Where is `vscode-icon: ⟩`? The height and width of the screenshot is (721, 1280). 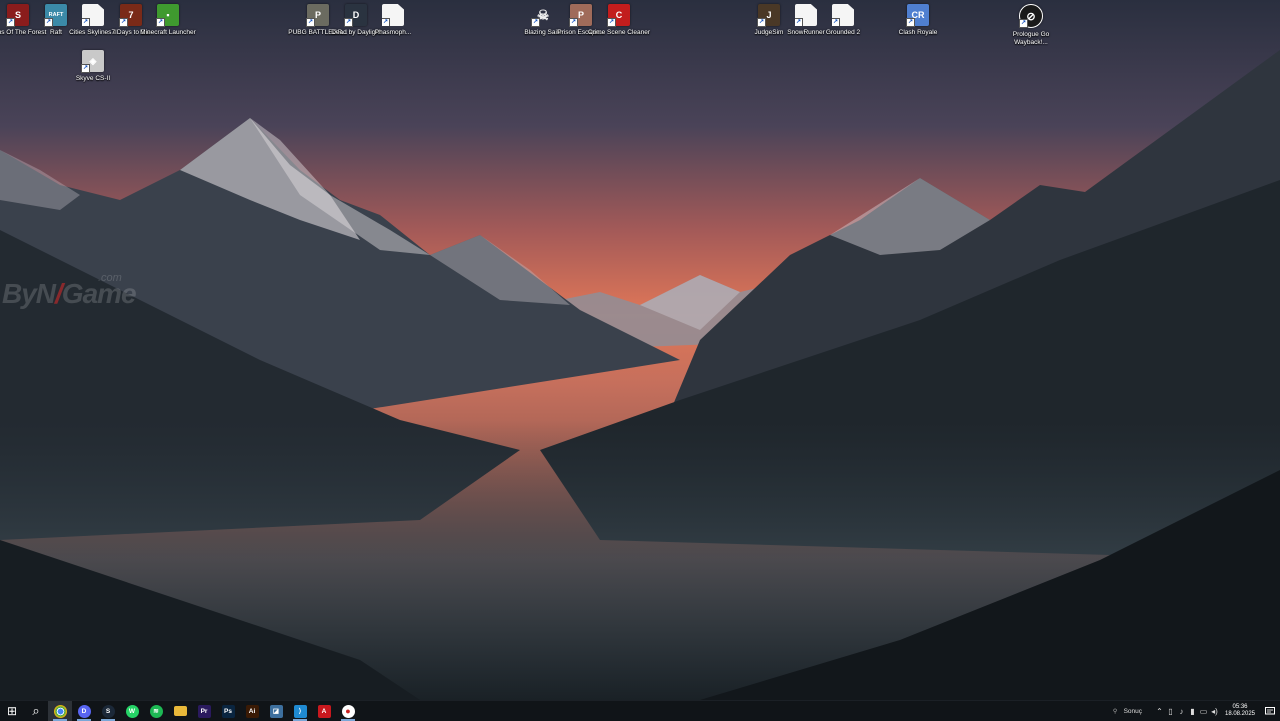
vscode-icon: ⟩ is located at coordinates (300, 711).